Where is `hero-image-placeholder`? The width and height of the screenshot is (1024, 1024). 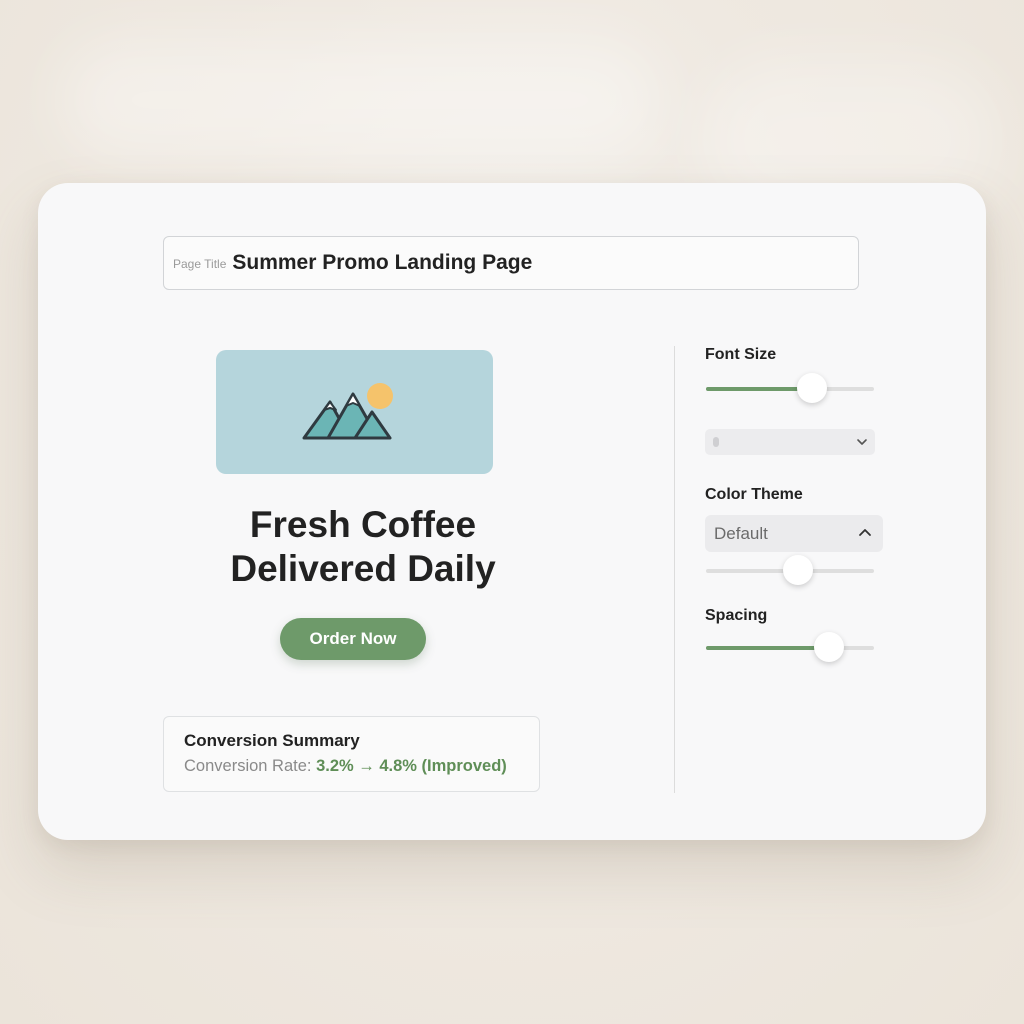 hero-image-placeholder is located at coordinates (354, 412).